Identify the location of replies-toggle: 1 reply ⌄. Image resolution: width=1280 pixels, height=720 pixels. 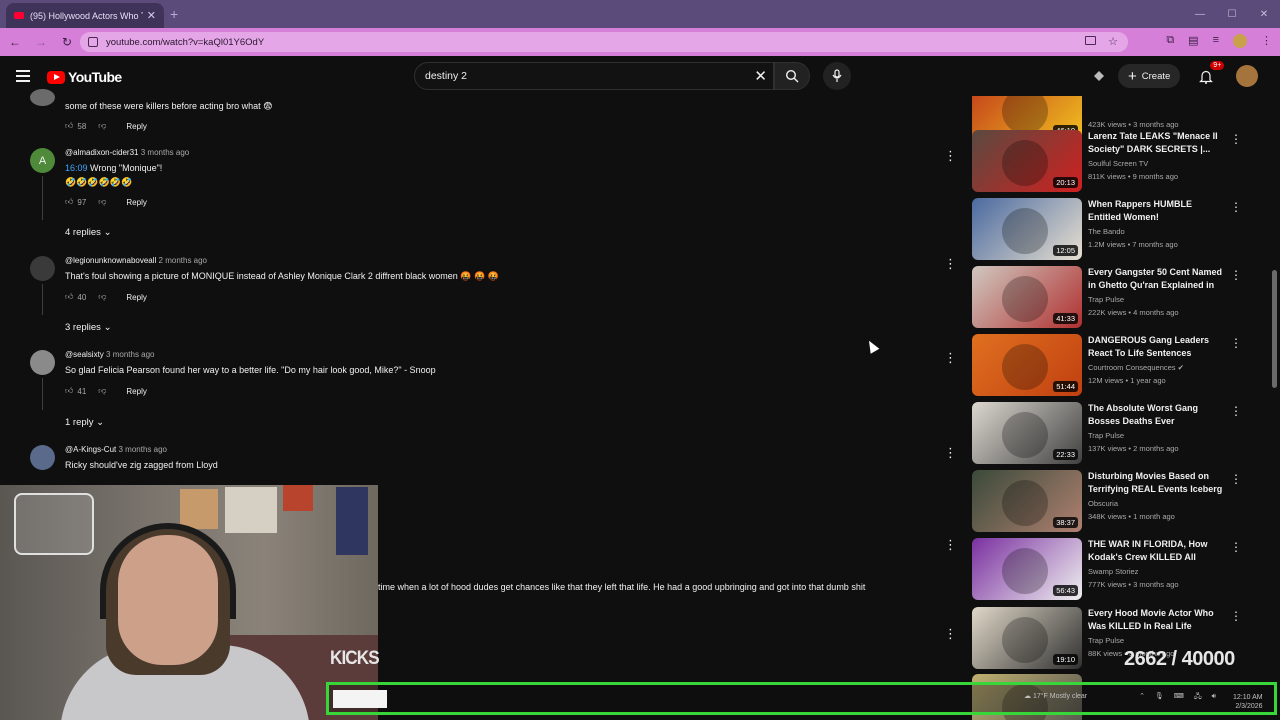
(84, 422).